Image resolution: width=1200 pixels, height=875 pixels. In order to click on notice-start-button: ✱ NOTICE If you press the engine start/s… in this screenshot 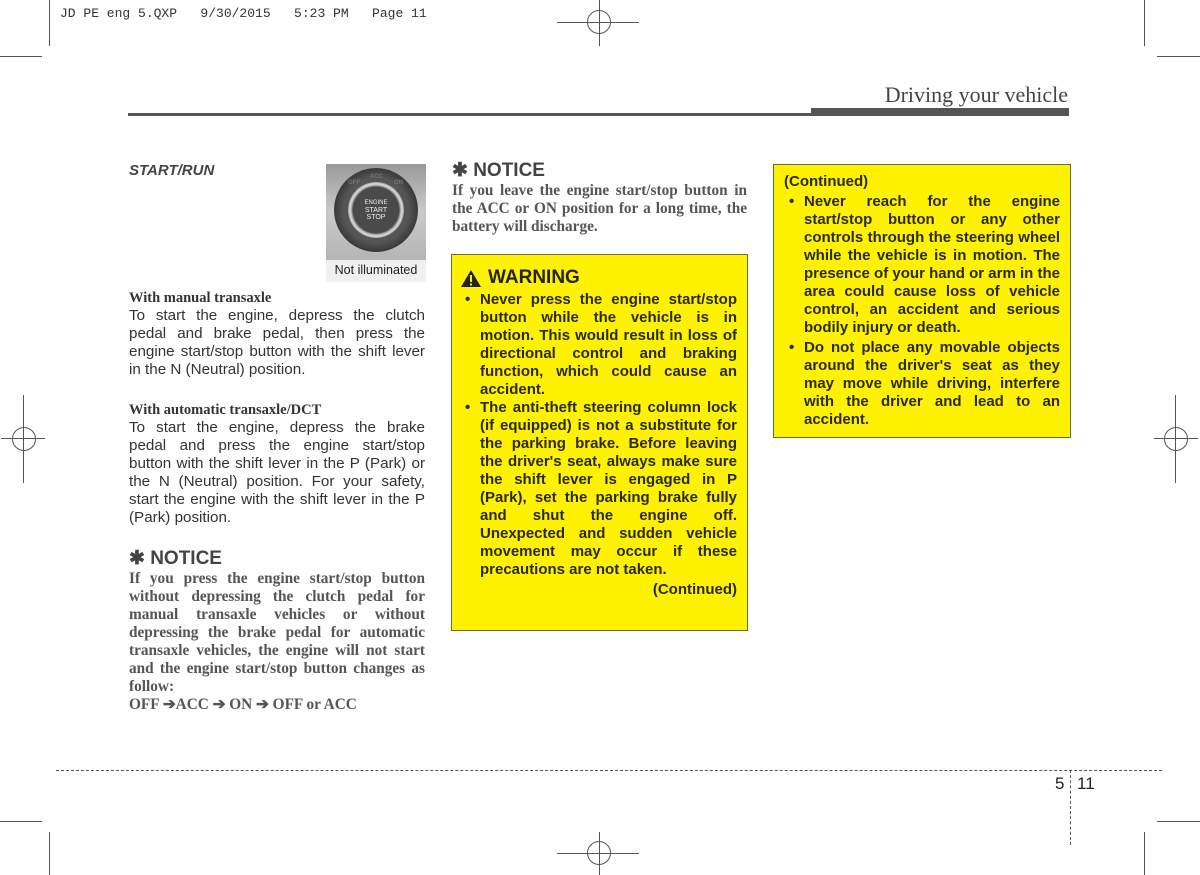, I will do `click(277, 631)`.